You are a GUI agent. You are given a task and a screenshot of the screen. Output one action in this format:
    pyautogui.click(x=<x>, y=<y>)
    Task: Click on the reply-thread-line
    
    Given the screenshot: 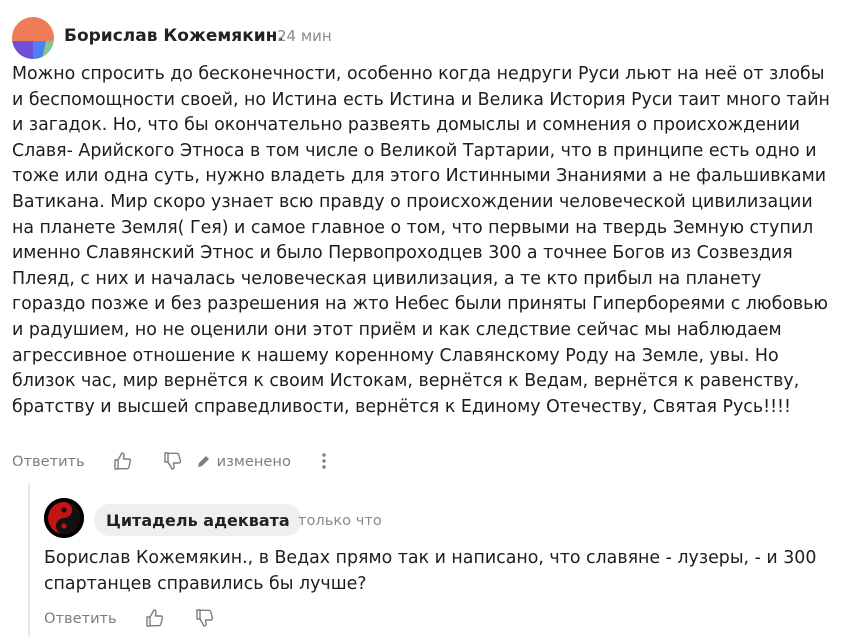 What is the action you would take?
    pyautogui.click(x=29, y=560)
    